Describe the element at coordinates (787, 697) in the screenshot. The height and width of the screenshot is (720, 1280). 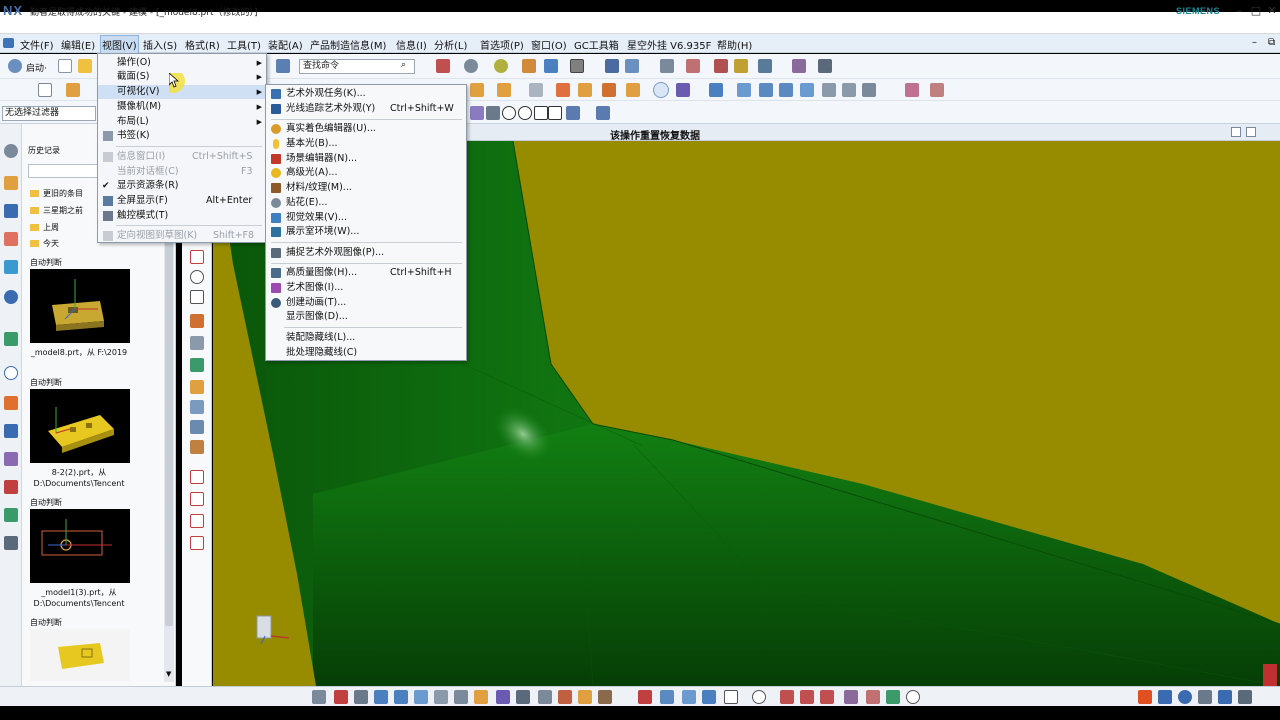
I see `snap-bottom-icon` at that location.